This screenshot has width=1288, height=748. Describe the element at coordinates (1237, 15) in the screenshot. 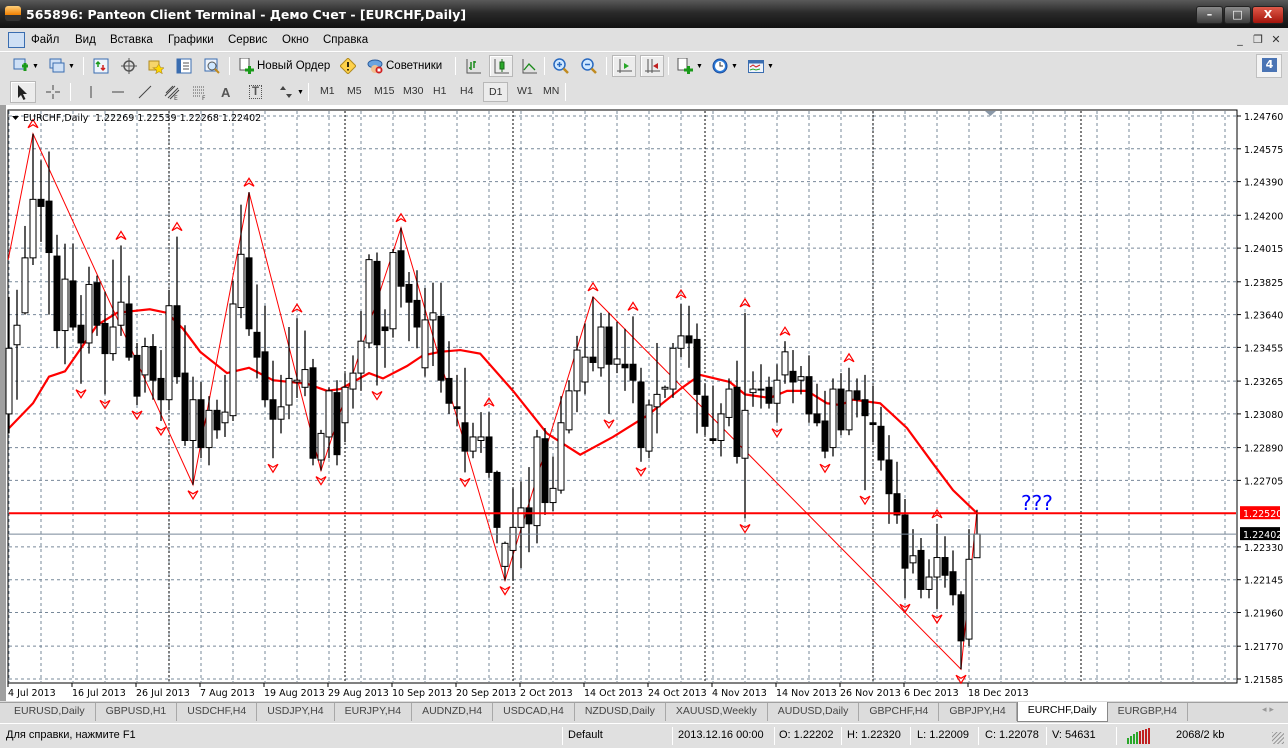

I see `maximize-button: □` at that location.